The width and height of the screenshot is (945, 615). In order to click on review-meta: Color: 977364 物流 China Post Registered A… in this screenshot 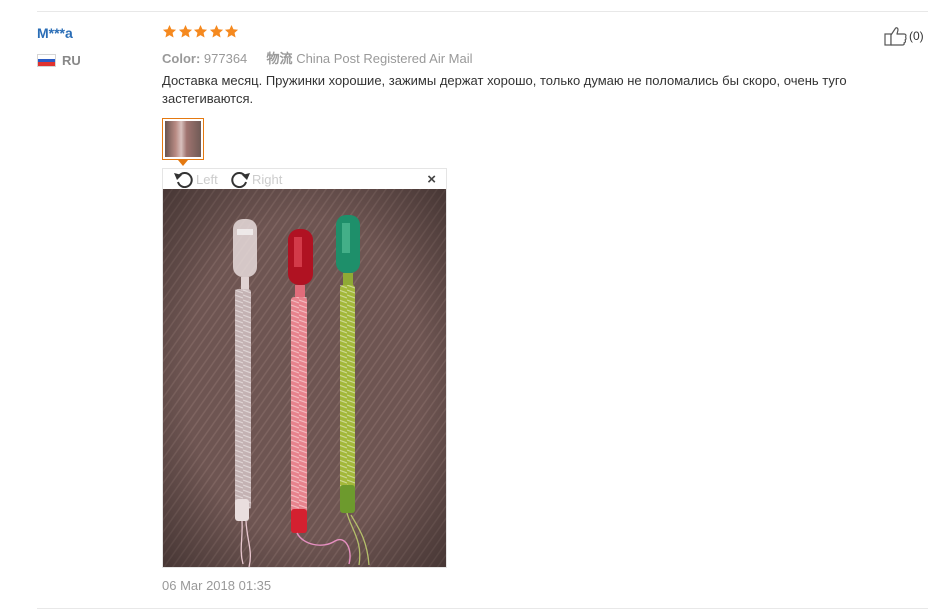, I will do `click(317, 57)`.